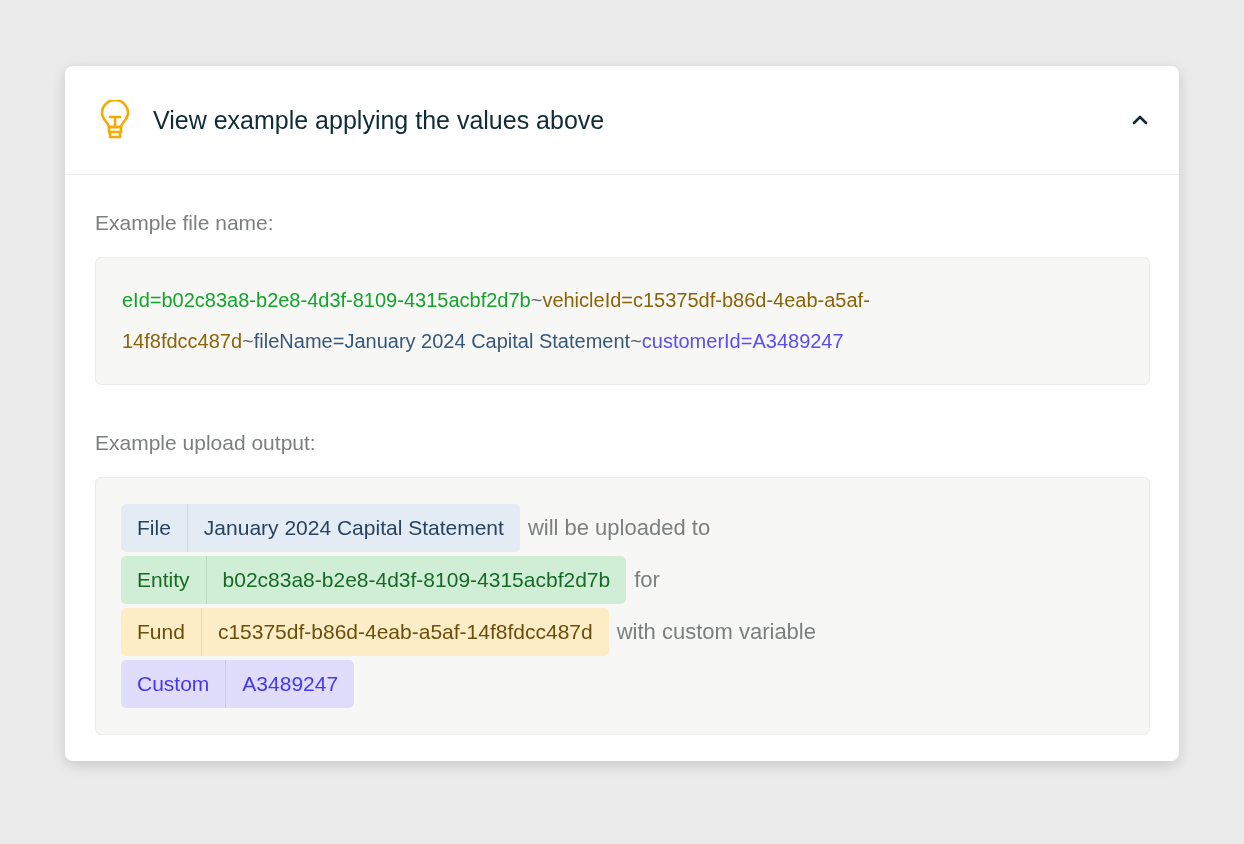 The height and width of the screenshot is (844, 1244). Describe the element at coordinates (405, 632) in the screenshot. I see `tag-value: c15375df-b86d-4eab-a5af-14f8fdcc487d` at that location.